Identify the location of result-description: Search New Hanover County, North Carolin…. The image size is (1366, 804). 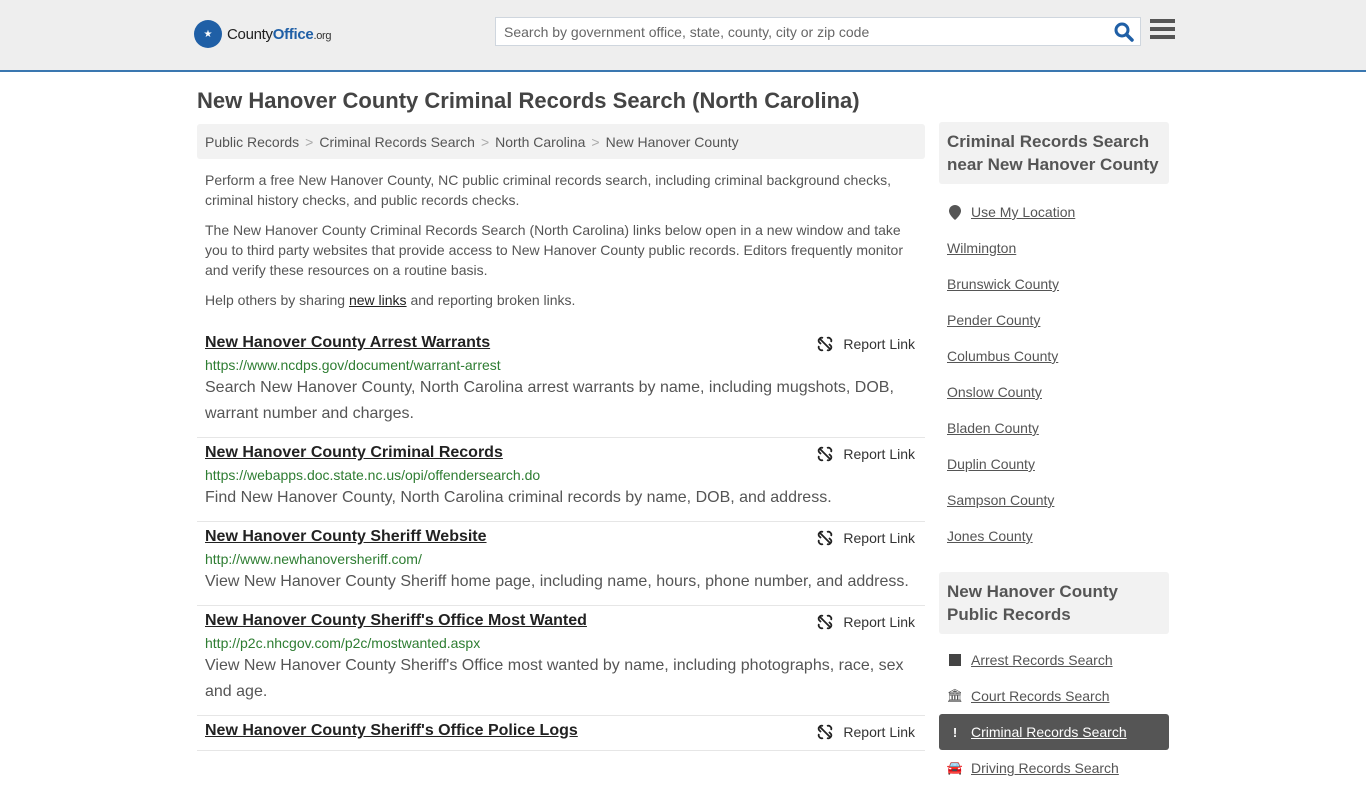
(549, 400).